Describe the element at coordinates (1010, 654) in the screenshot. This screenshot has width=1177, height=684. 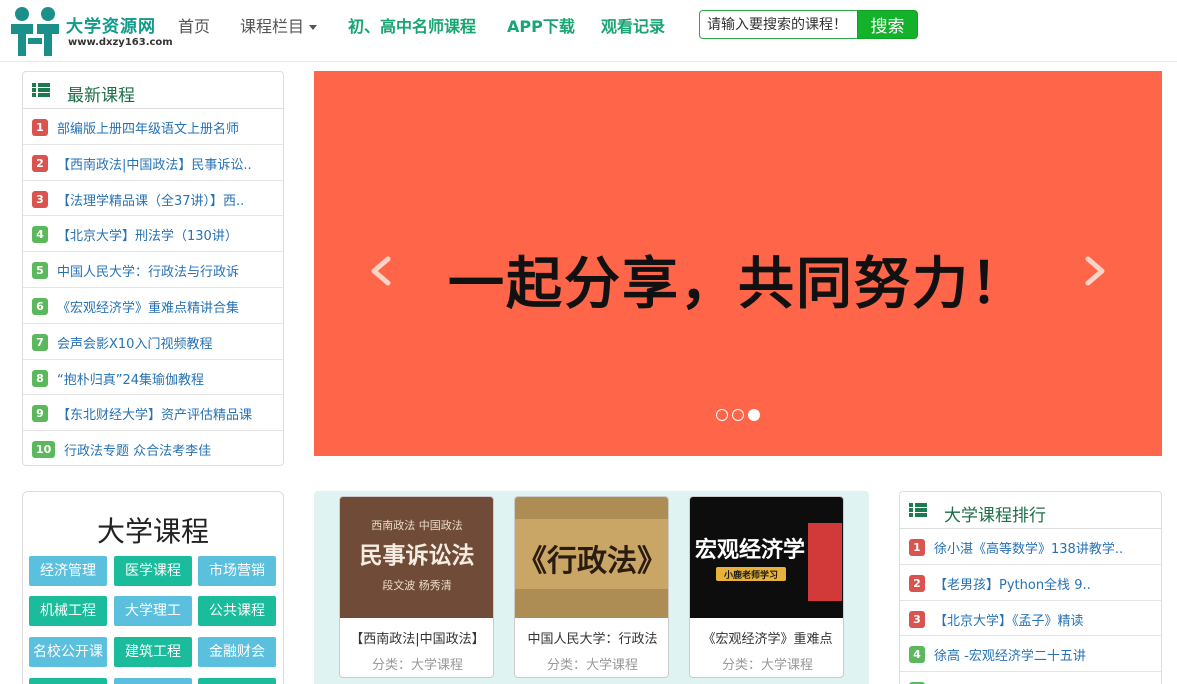
I see `course-link: 徐高 -宏观经济学二十五讲` at that location.